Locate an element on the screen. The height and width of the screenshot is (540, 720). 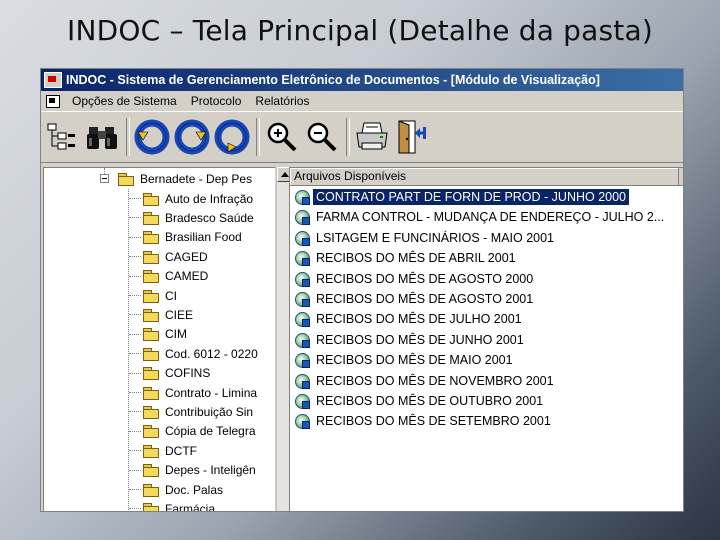
file-list-item: RECIBOS DO MÊS DE JUNHO 2001 is located at coordinates (408, 340).